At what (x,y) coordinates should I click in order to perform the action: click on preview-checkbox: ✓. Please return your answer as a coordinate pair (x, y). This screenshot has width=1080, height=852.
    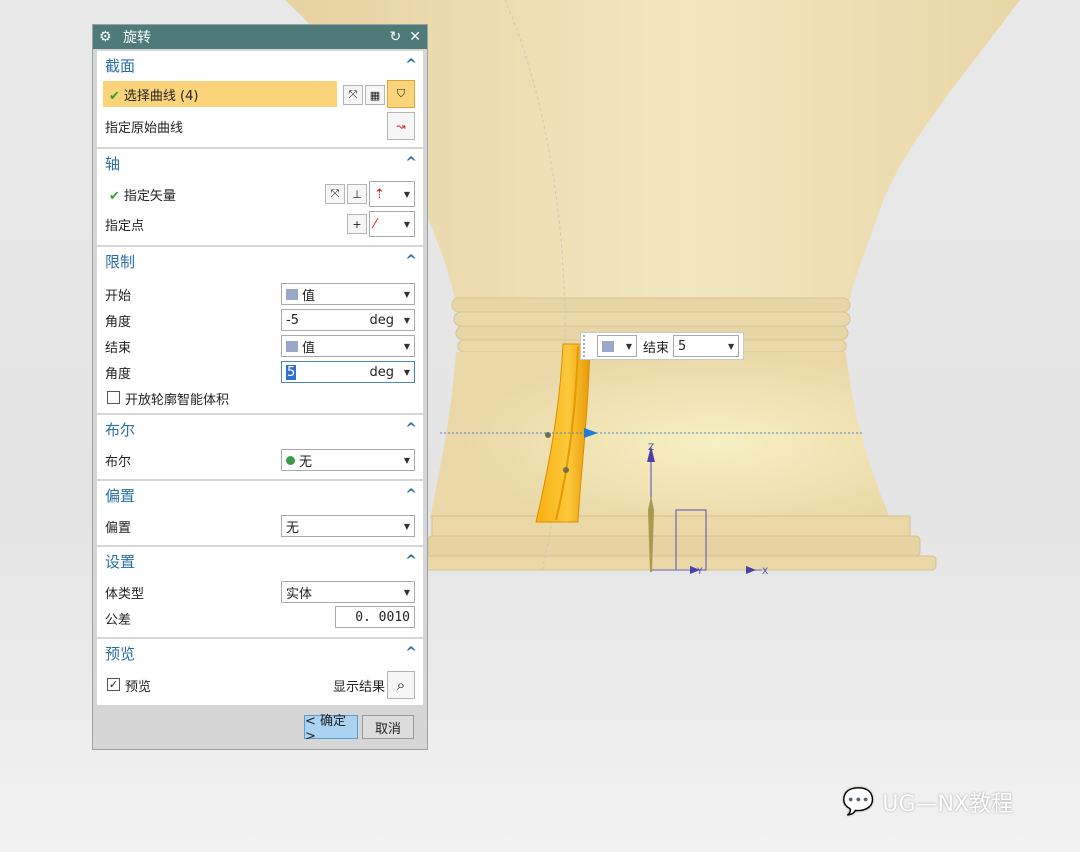
    Looking at the image, I should click on (113, 684).